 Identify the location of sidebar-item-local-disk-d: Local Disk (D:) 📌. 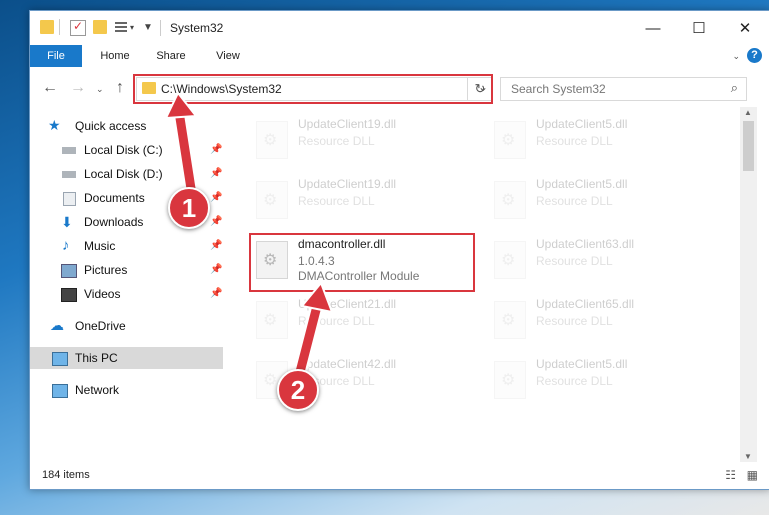
(140, 174).